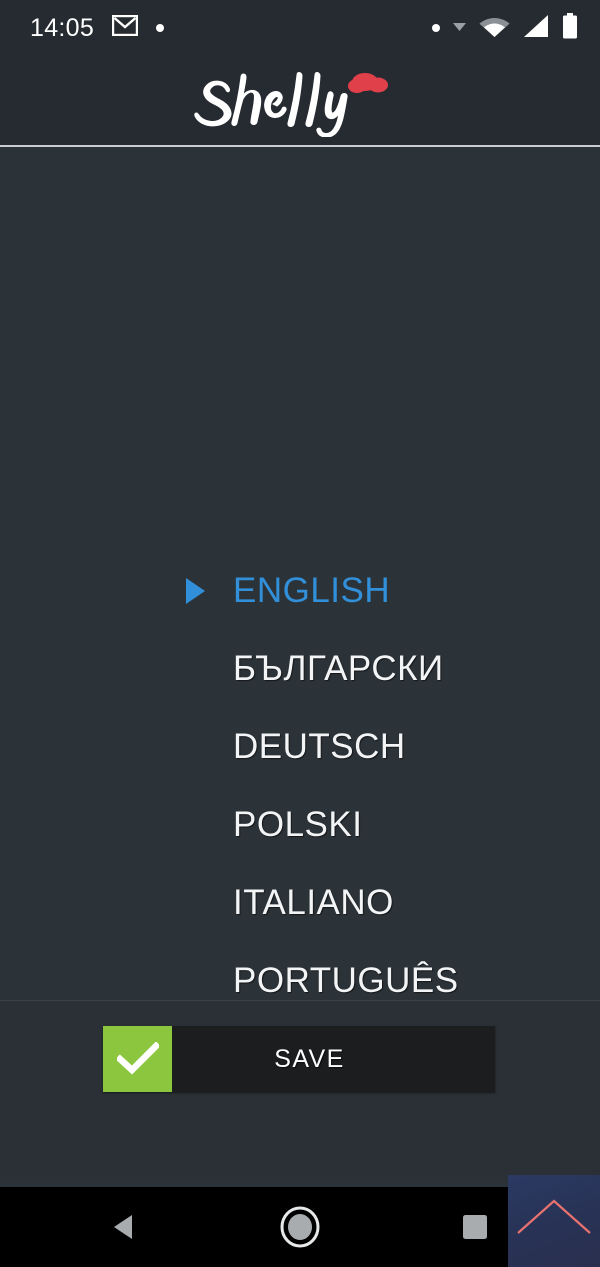 Image resolution: width=600 pixels, height=1267 pixels. Describe the element at coordinates (570, 28) in the screenshot. I see `battery-icon` at that location.